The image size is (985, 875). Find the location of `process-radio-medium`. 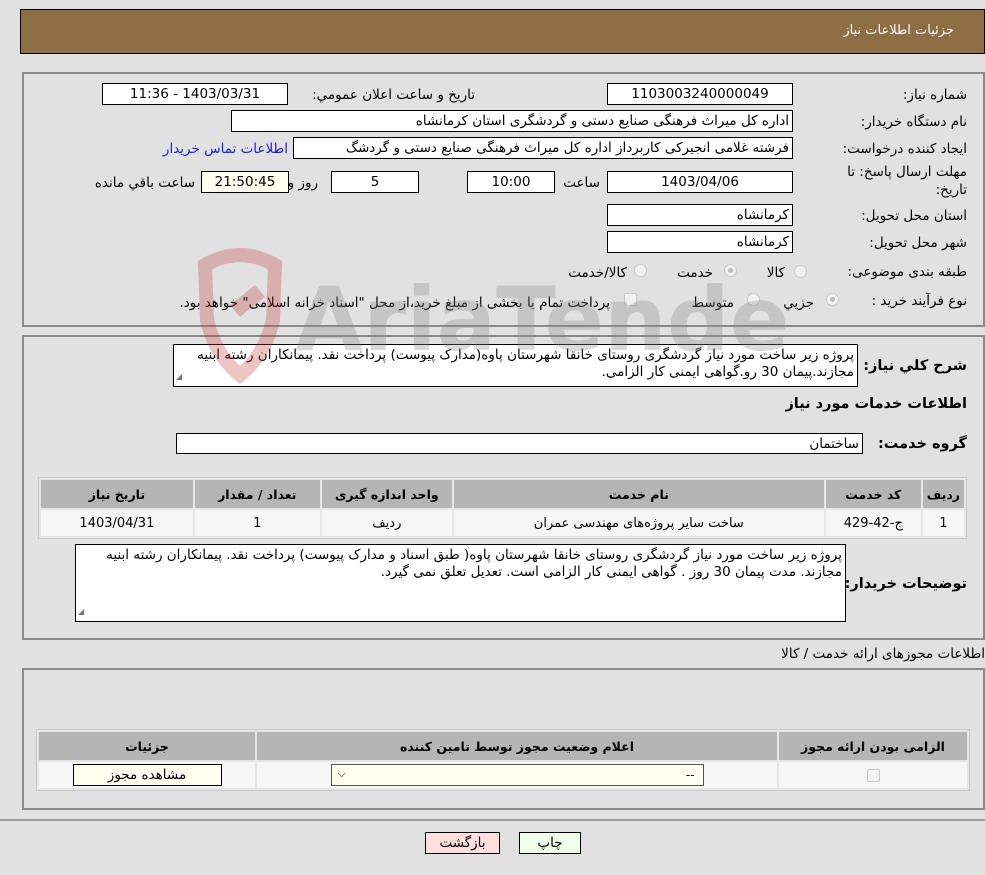

process-radio-medium is located at coordinates (753, 299).